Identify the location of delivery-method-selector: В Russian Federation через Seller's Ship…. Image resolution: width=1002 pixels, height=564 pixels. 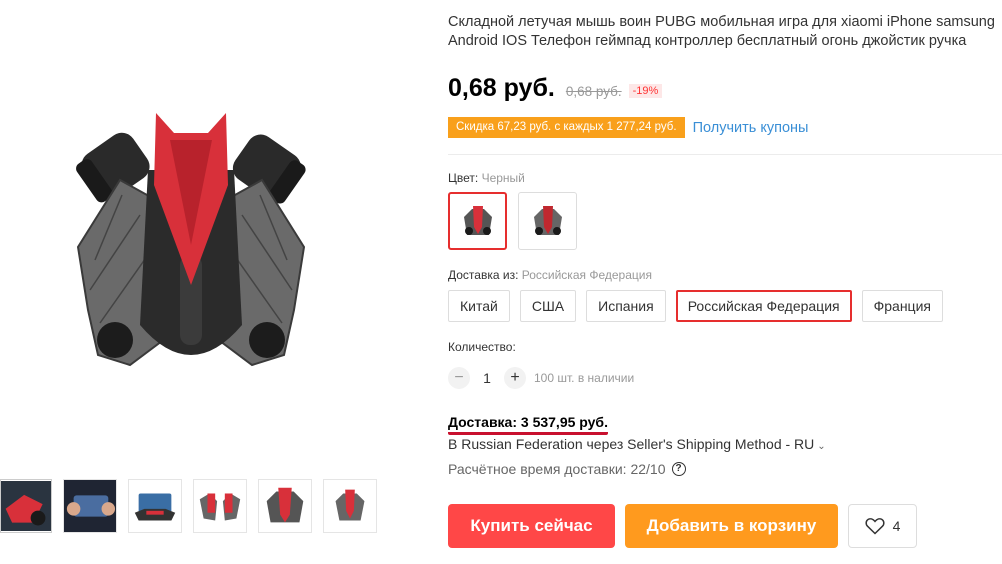
(637, 444).